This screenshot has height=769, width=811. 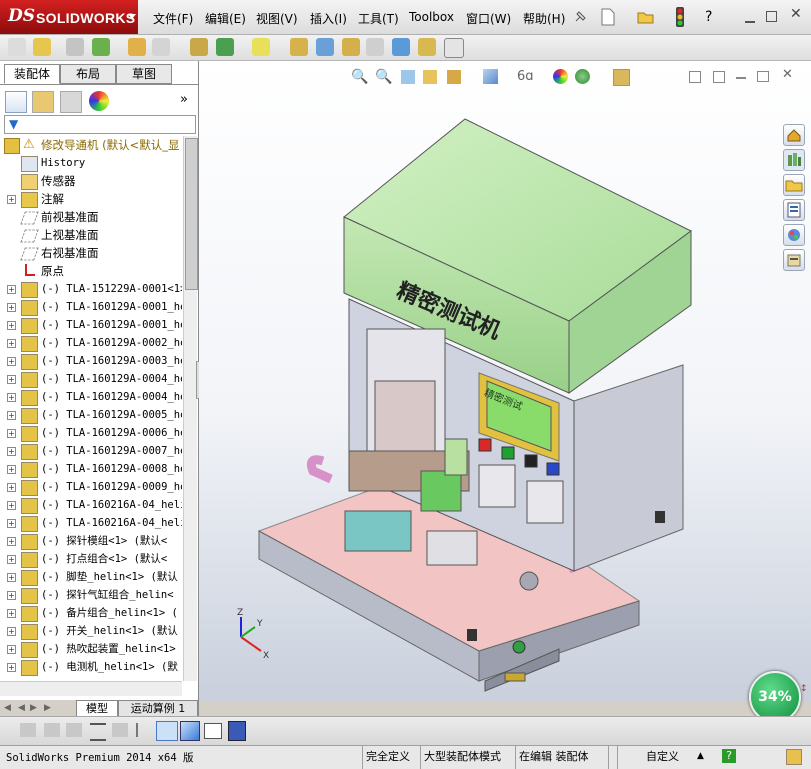 What do you see at coordinates (608, 17) in the screenshot?
I see `new-document-icon` at bounding box center [608, 17].